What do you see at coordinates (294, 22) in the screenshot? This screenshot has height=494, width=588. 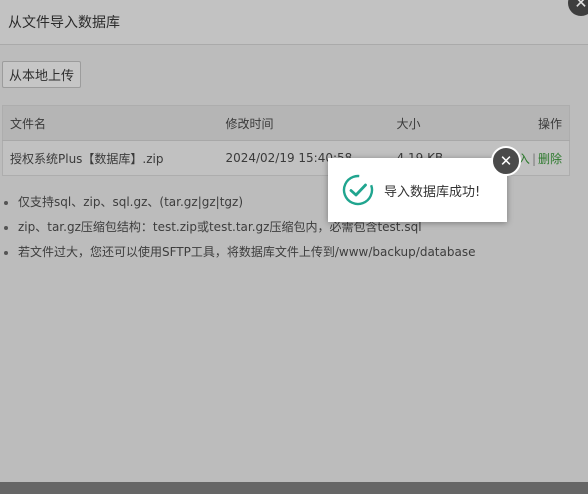 I see `dialog-header: 从文件导入数据库` at bounding box center [294, 22].